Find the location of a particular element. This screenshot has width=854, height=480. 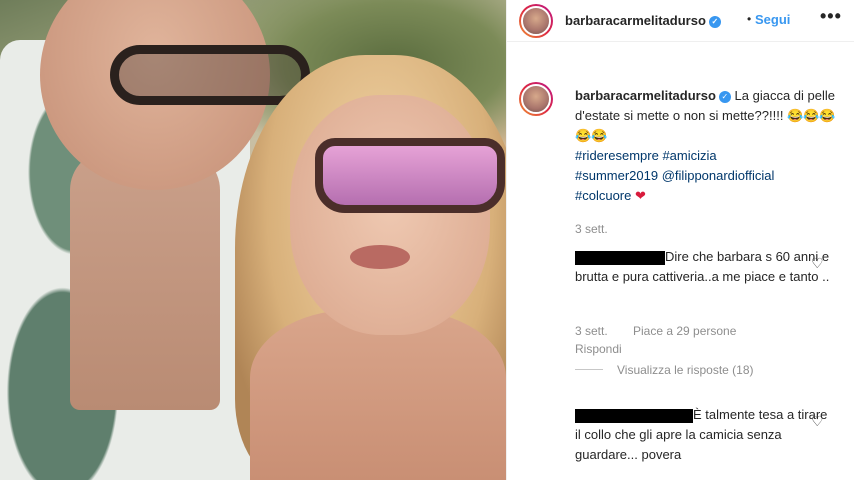

author-avatar is located at coordinates (536, 21).